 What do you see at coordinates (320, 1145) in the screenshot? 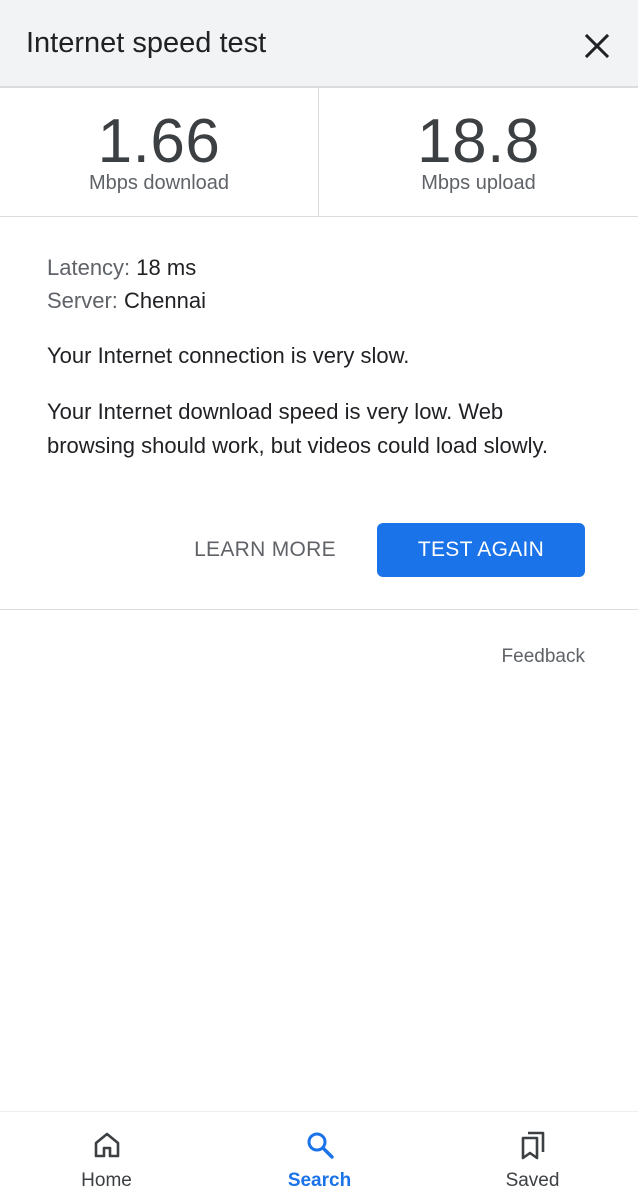
I see `search-icon` at bounding box center [320, 1145].